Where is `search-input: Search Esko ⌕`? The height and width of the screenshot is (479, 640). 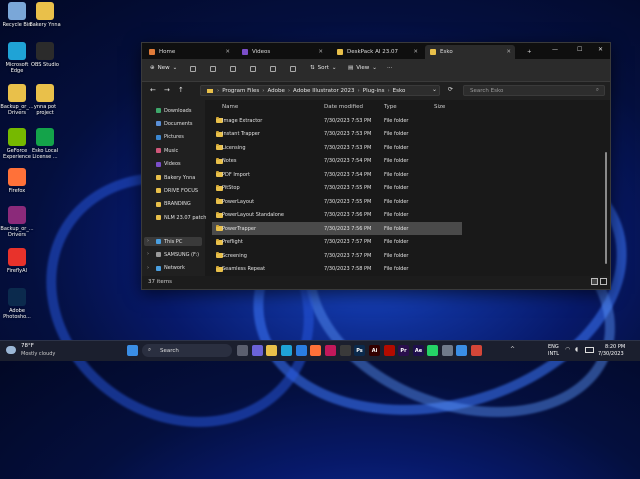 search-input: Search Esko ⌕ is located at coordinates (534, 90).